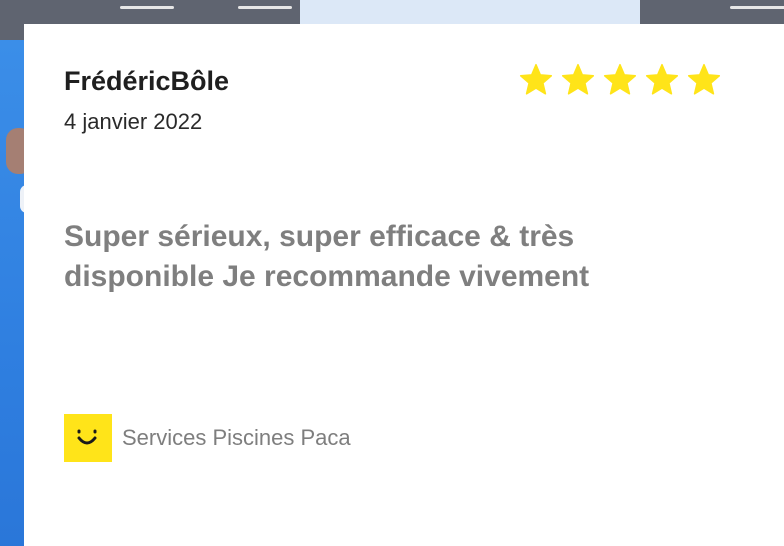 This screenshot has width=784, height=546. Describe the element at coordinates (236, 437) in the screenshot. I see `company-name: Services Piscines Paca` at that location.